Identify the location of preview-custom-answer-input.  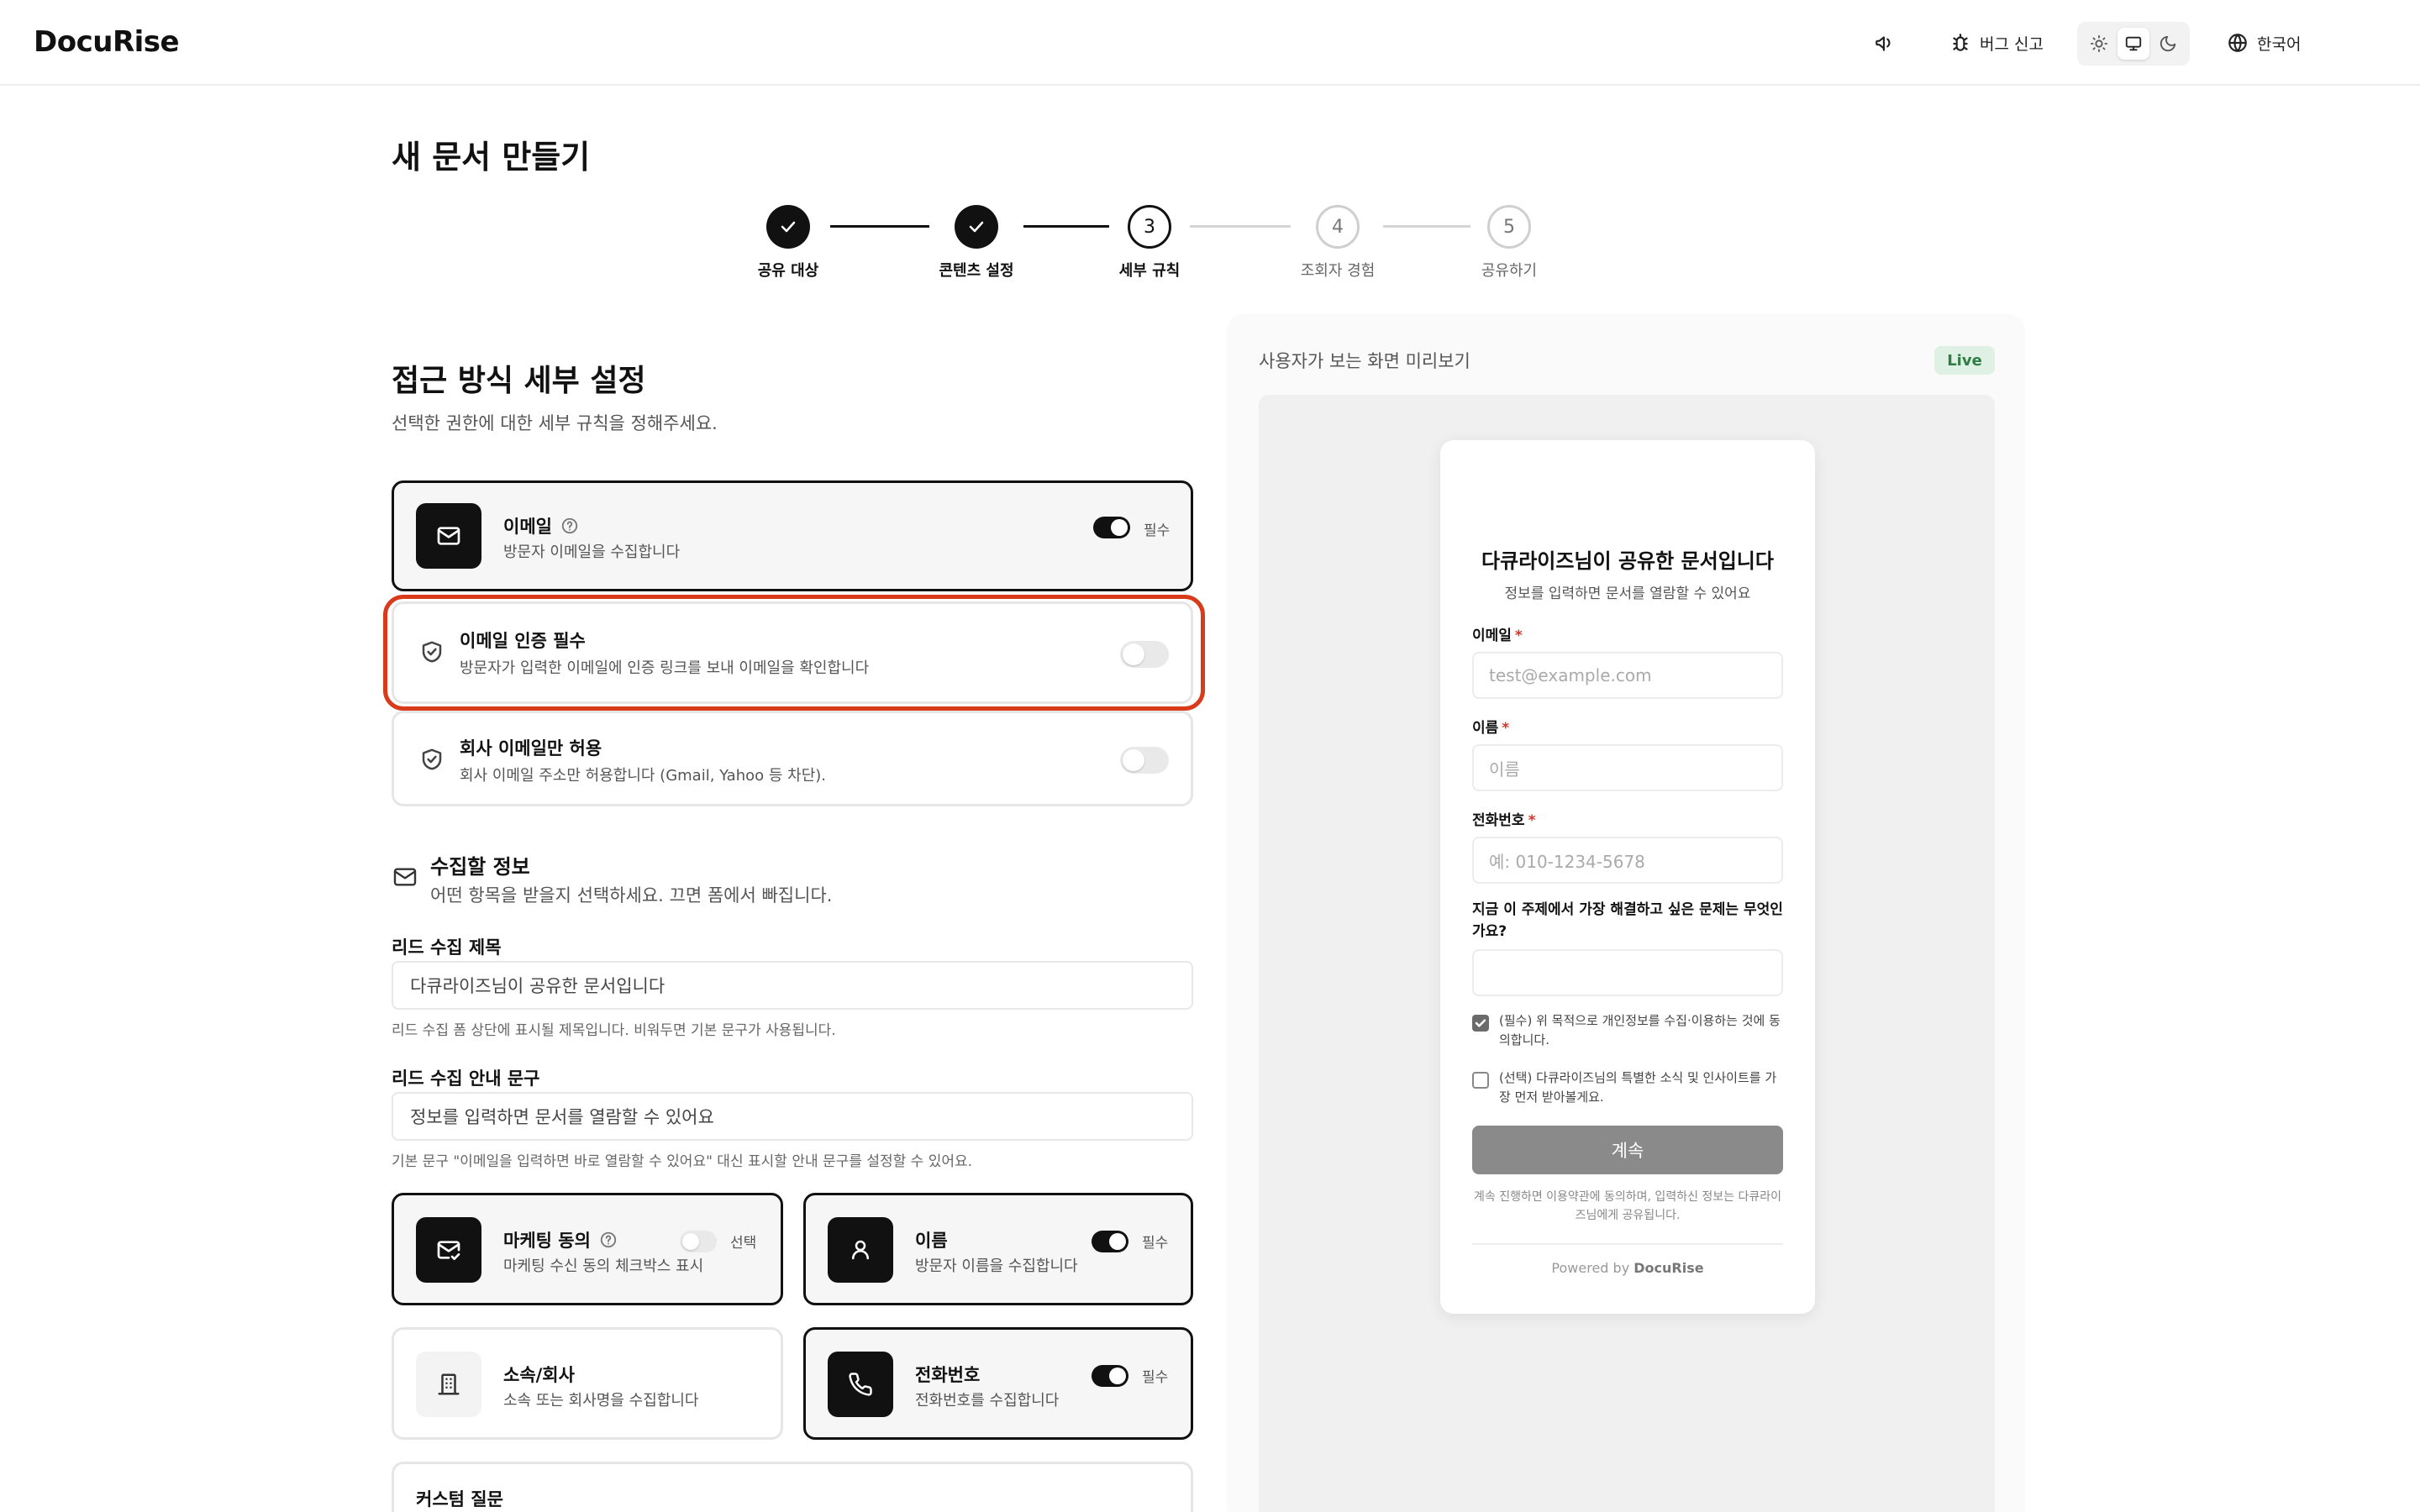
(1627, 972).